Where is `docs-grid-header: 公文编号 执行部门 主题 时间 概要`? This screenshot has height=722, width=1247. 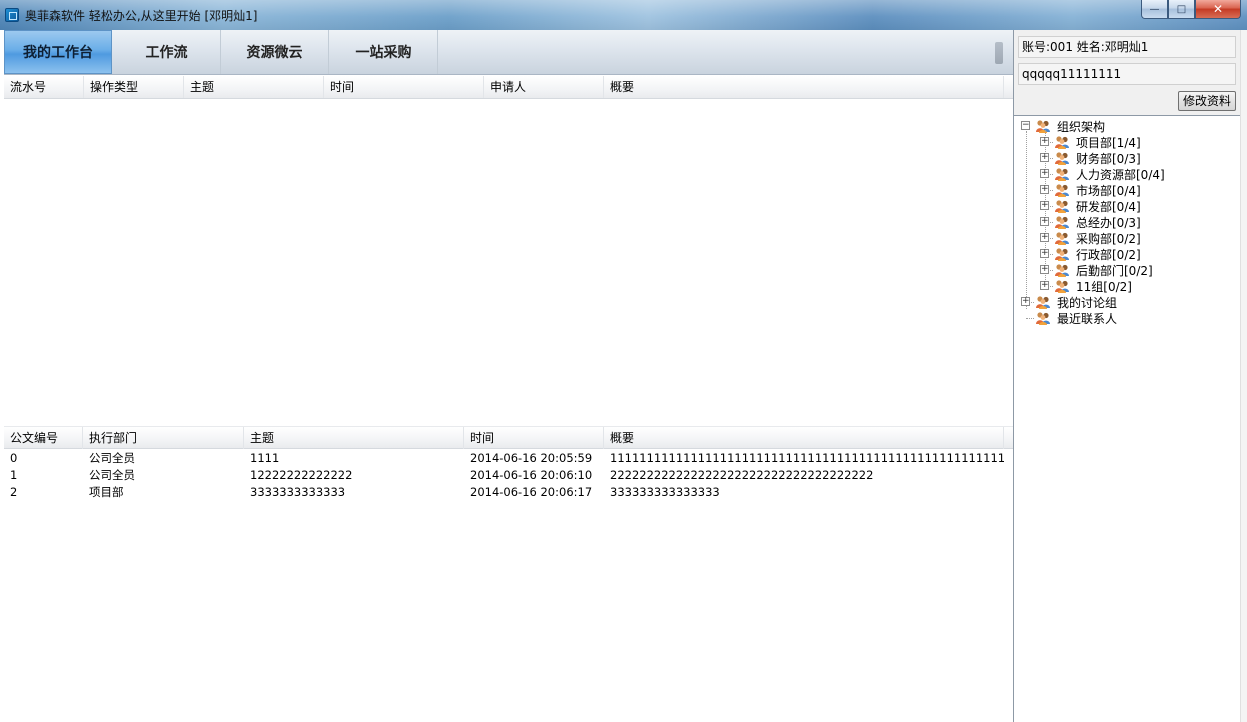 docs-grid-header: 公文编号 执行部门 主题 时间 概要 is located at coordinates (508, 437).